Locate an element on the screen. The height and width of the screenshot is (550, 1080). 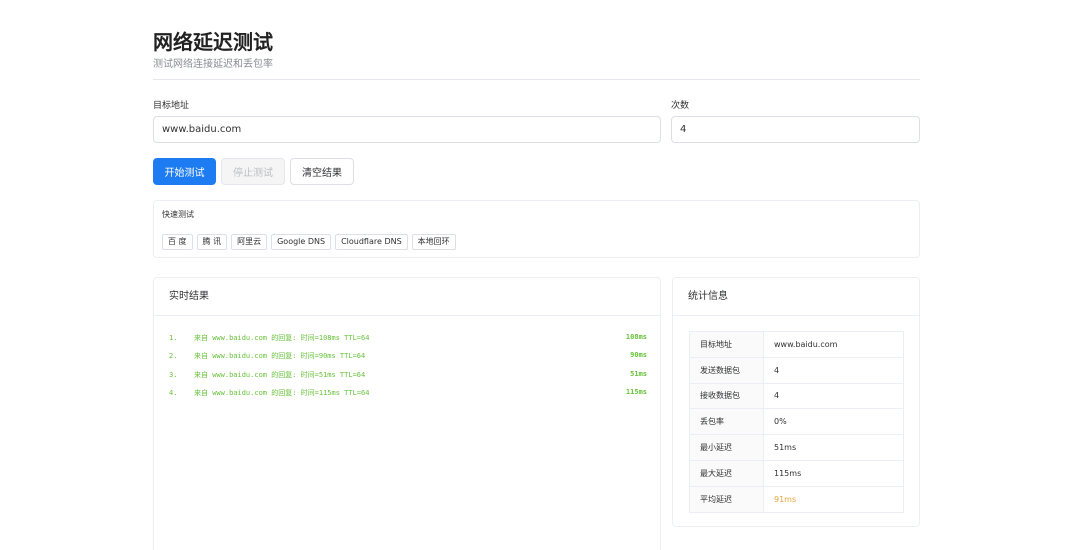
start-test-button: 开始测试 is located at coordinates (184, 171).